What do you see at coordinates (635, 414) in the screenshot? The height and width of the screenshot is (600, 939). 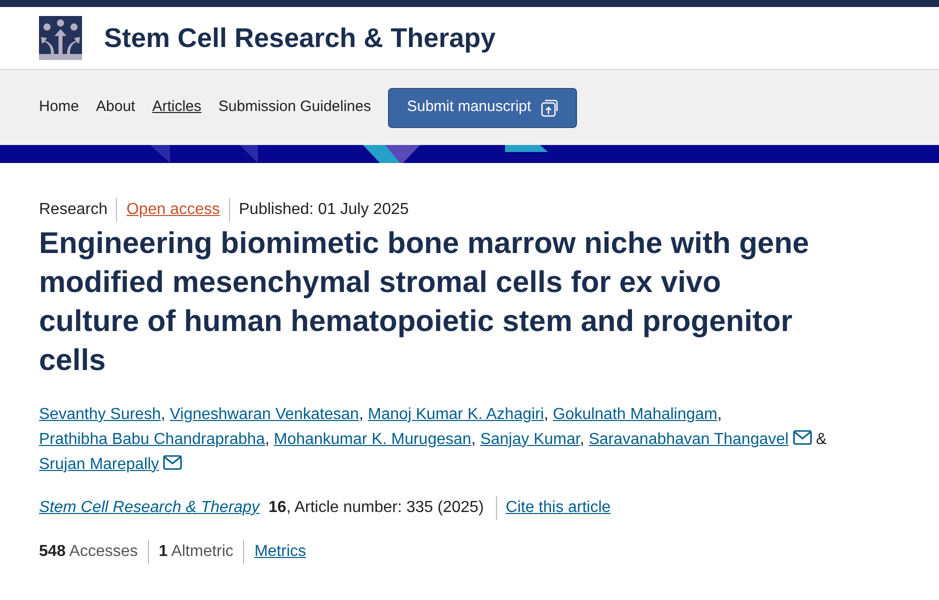 I see `author-link: Gokulnath Mahalingam` at bounding box center [635, 414].